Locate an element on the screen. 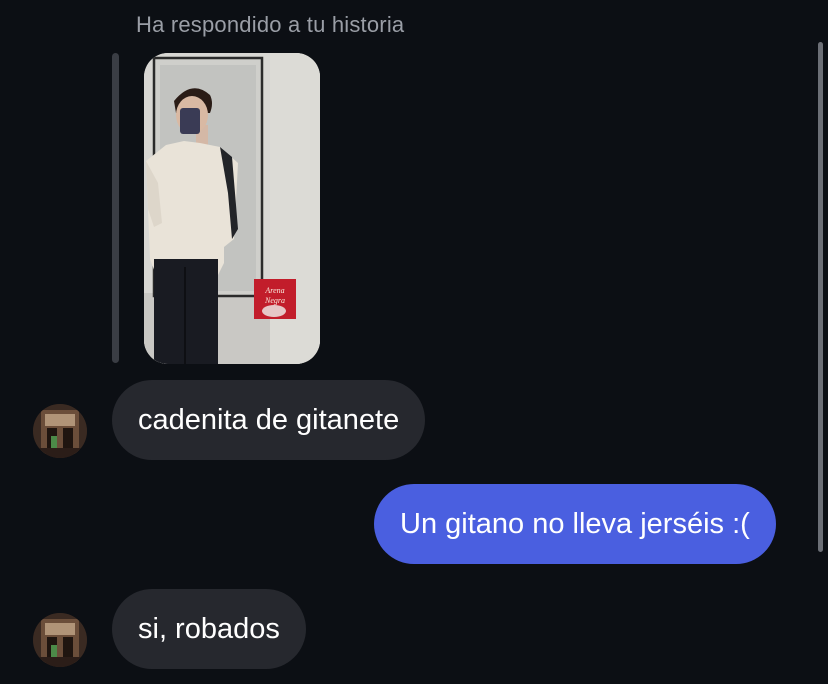 Image resolution: width=828 pixels, height=684 pixels. sticker-text-2: Negra is located at coordinates (274, 300).